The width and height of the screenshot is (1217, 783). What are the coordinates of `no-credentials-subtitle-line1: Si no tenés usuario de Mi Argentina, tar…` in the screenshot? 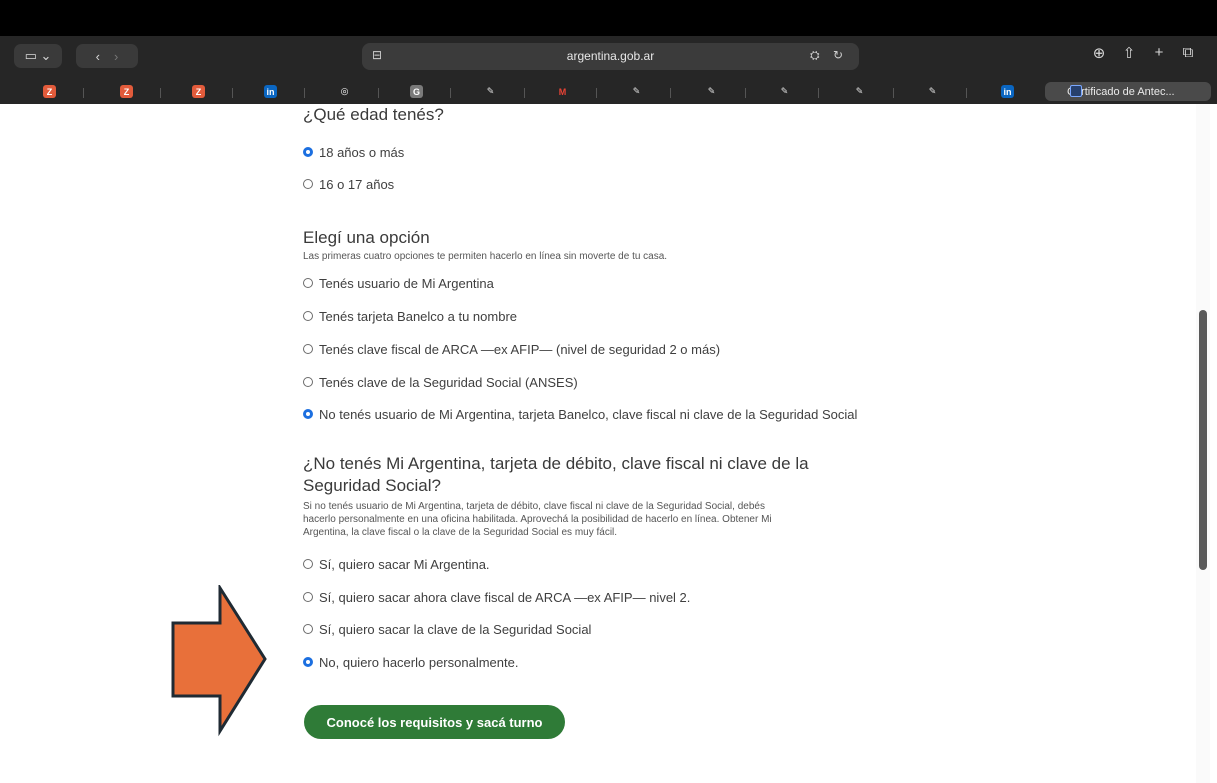 It's located at (534, 506).